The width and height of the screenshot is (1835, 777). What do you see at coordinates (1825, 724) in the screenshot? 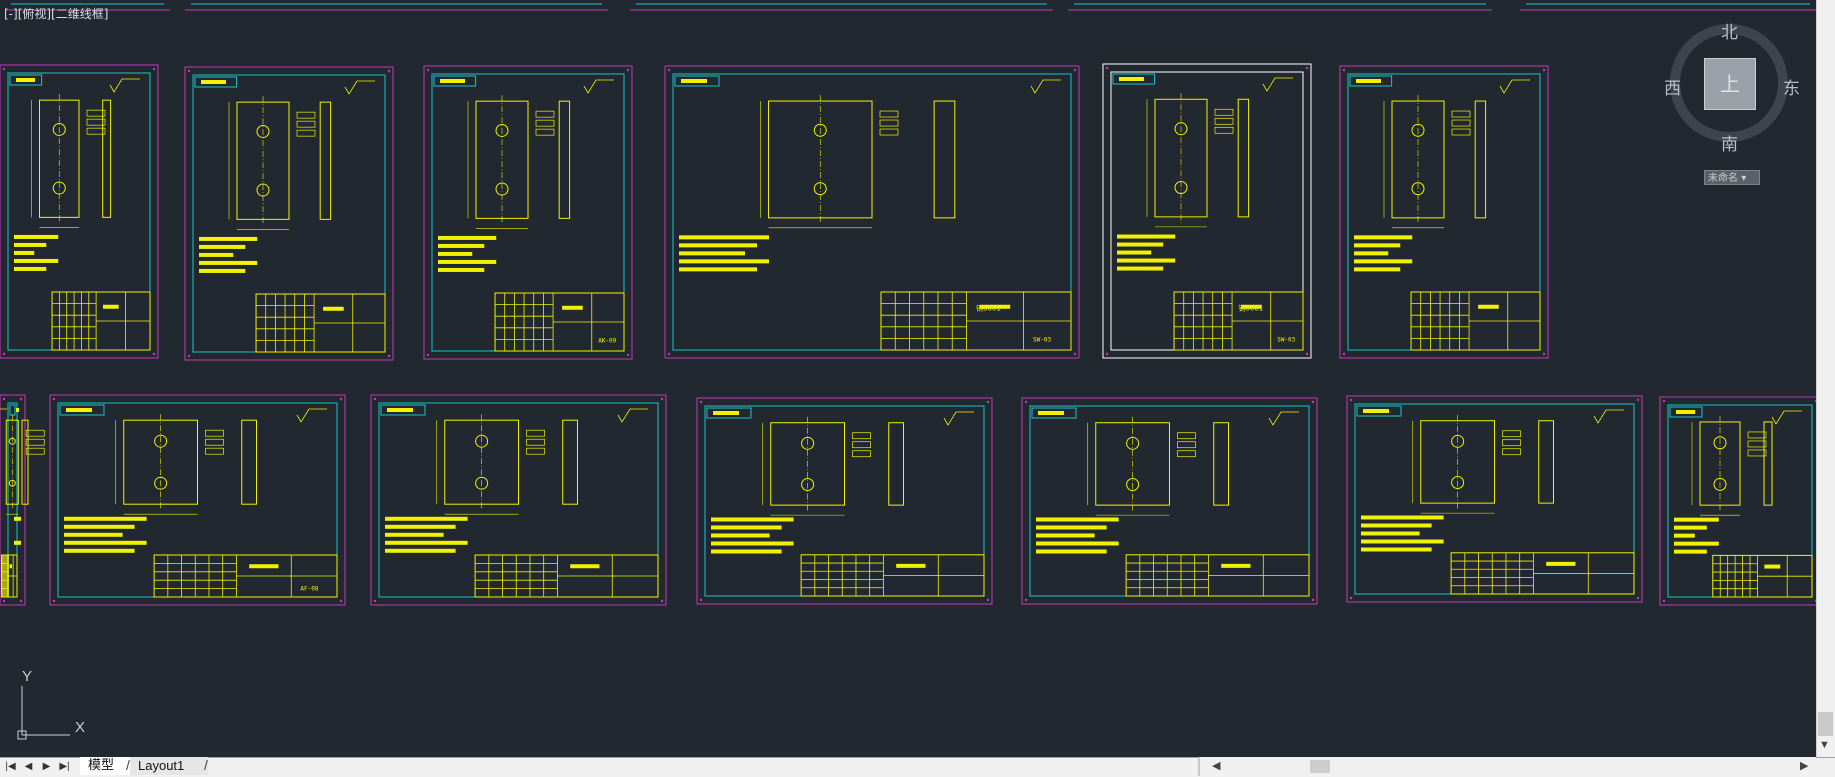
I see `vertical-scroll-thumb` at bounding box center [1825, 724].